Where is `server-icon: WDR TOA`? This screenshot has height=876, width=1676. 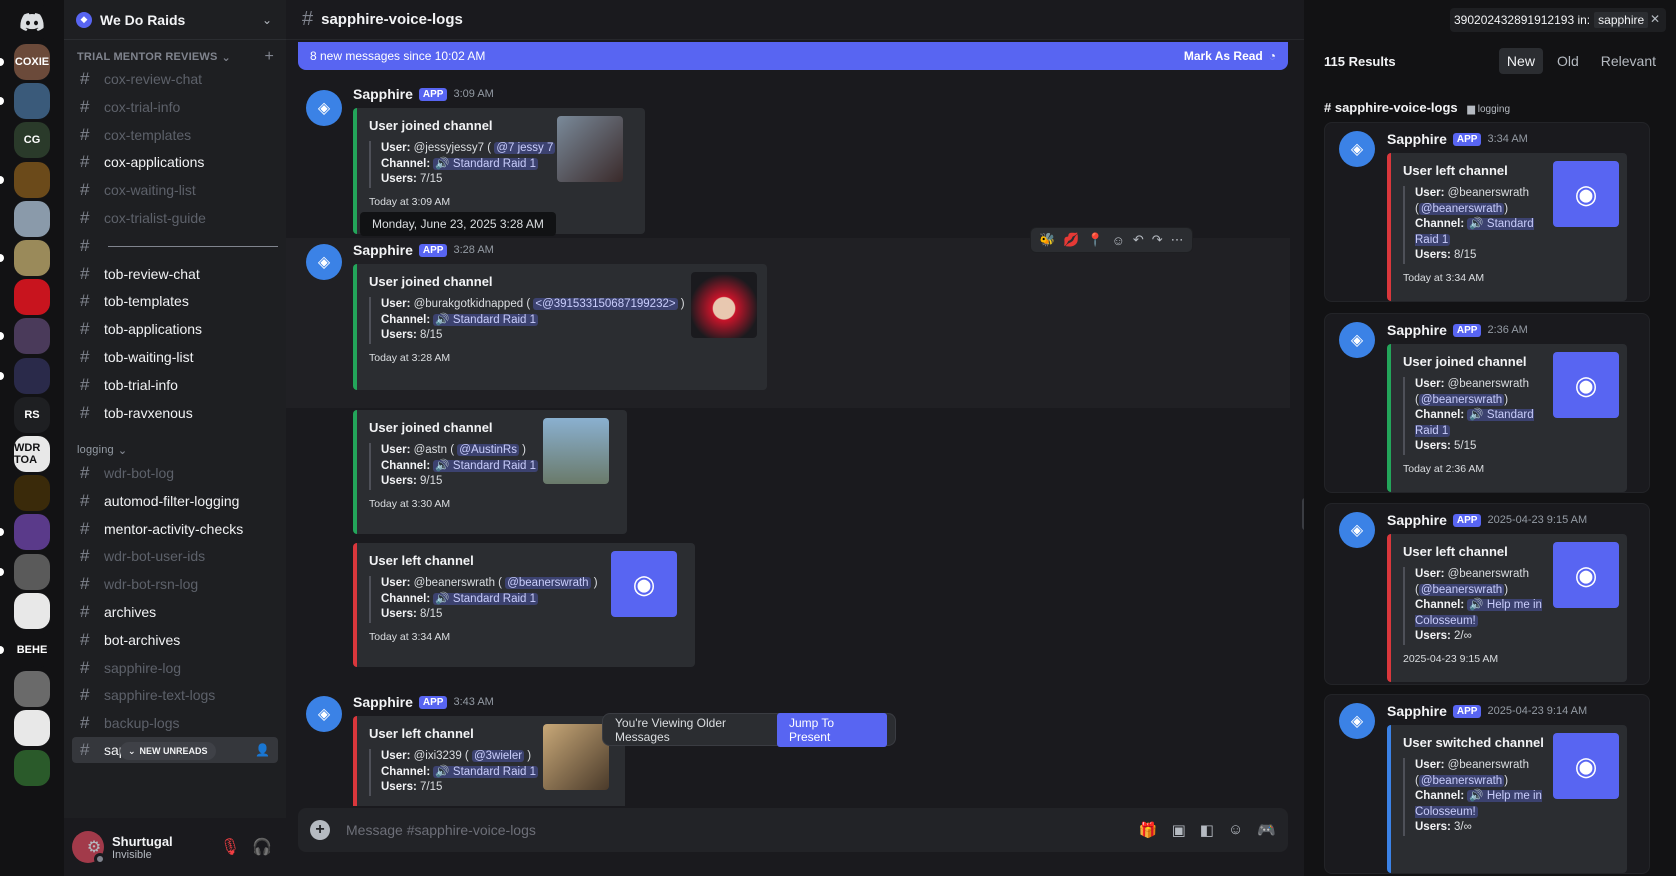 server-icon: WDR TOA is located at coordinates (32, 454).